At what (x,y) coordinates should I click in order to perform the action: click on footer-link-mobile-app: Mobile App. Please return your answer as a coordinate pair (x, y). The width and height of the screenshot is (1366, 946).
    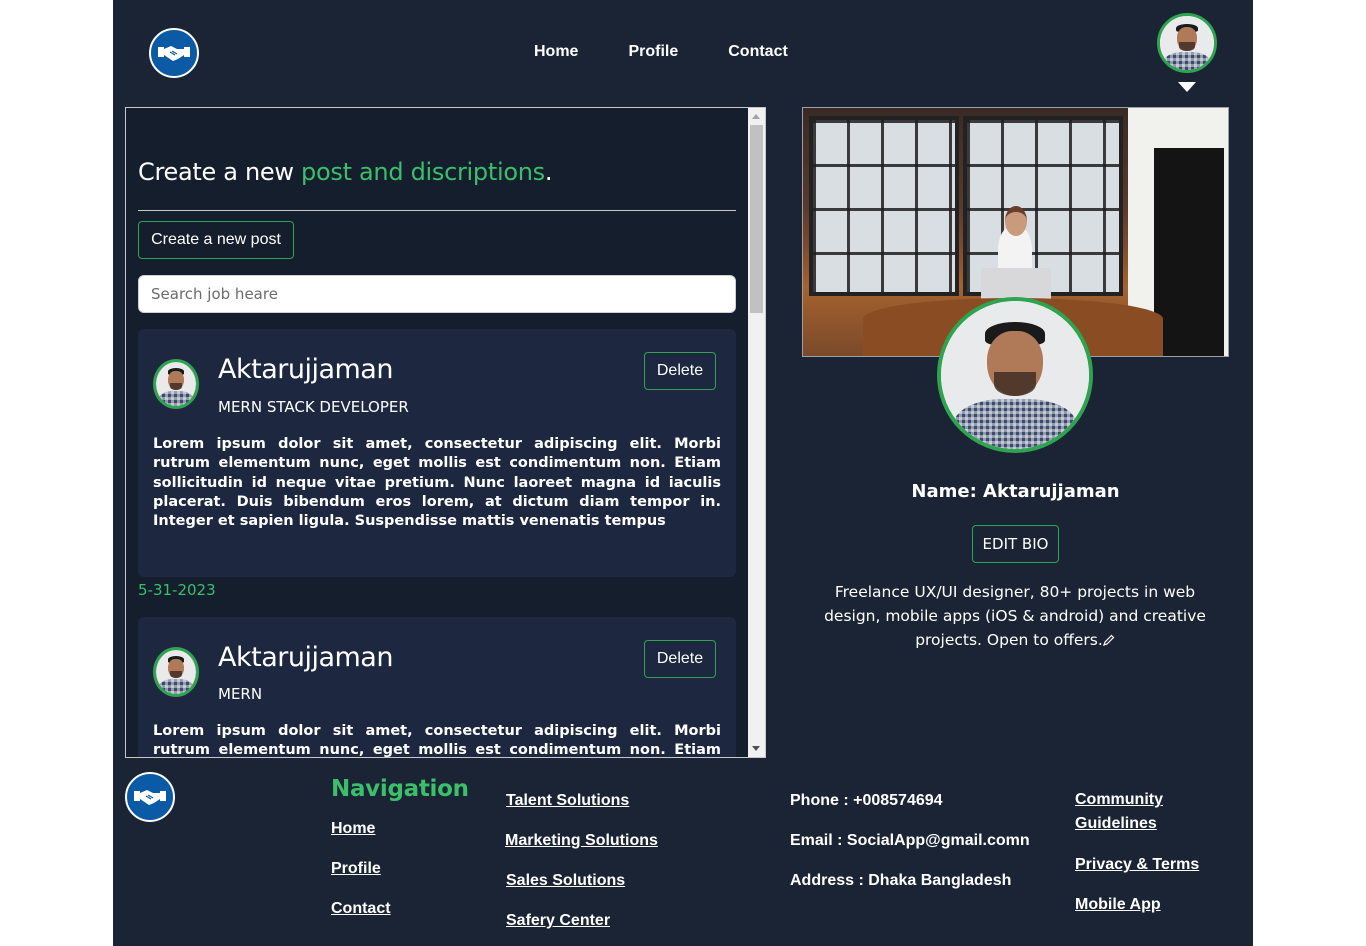
    Looking at the image, I should click on (1118, 905).